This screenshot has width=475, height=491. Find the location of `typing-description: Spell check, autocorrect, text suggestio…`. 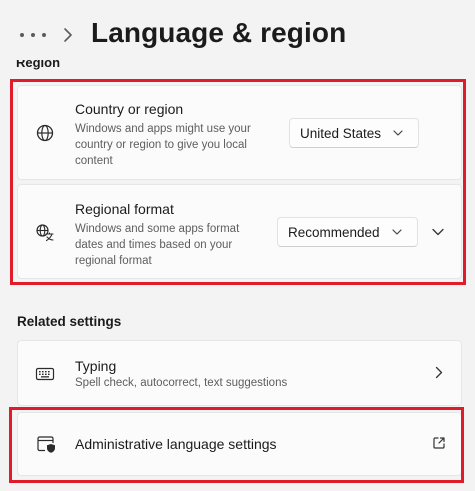

typing-description: Spell check, autocorrect, text suggestio… is located at coordinates (181, 383).